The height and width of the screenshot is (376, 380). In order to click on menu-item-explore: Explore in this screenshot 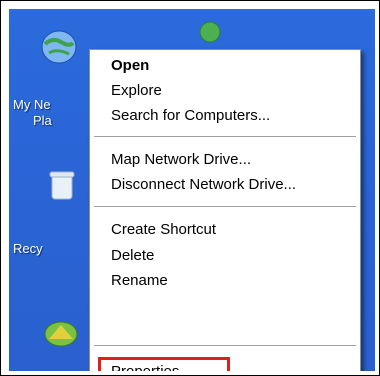, I will do `click(225, 91)`.